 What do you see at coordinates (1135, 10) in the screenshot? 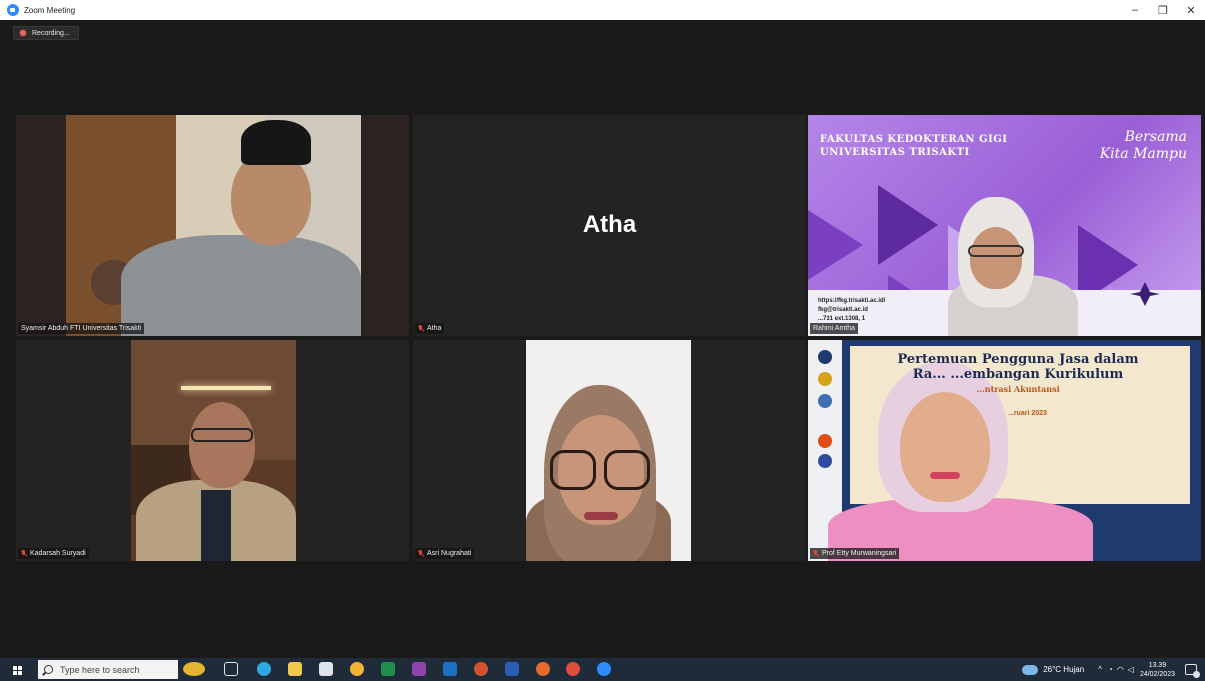
I see `minimize-button: –` at bounding box center [1135, 10].